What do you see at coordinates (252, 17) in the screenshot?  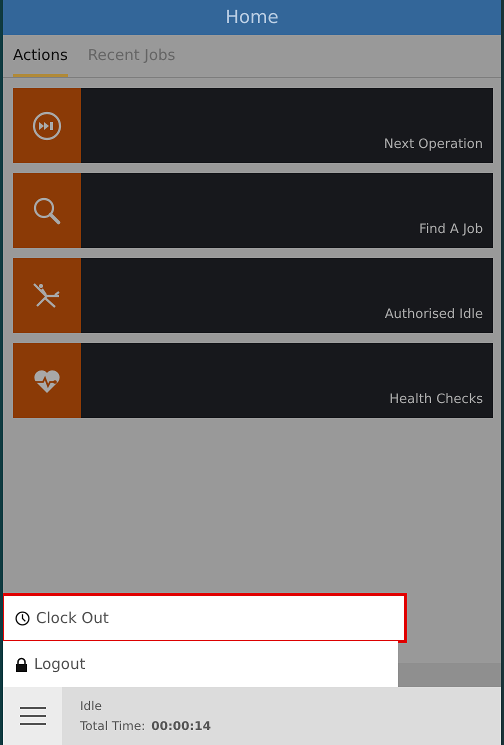 I see `window-title: Home` at bounding box center [252, 17].